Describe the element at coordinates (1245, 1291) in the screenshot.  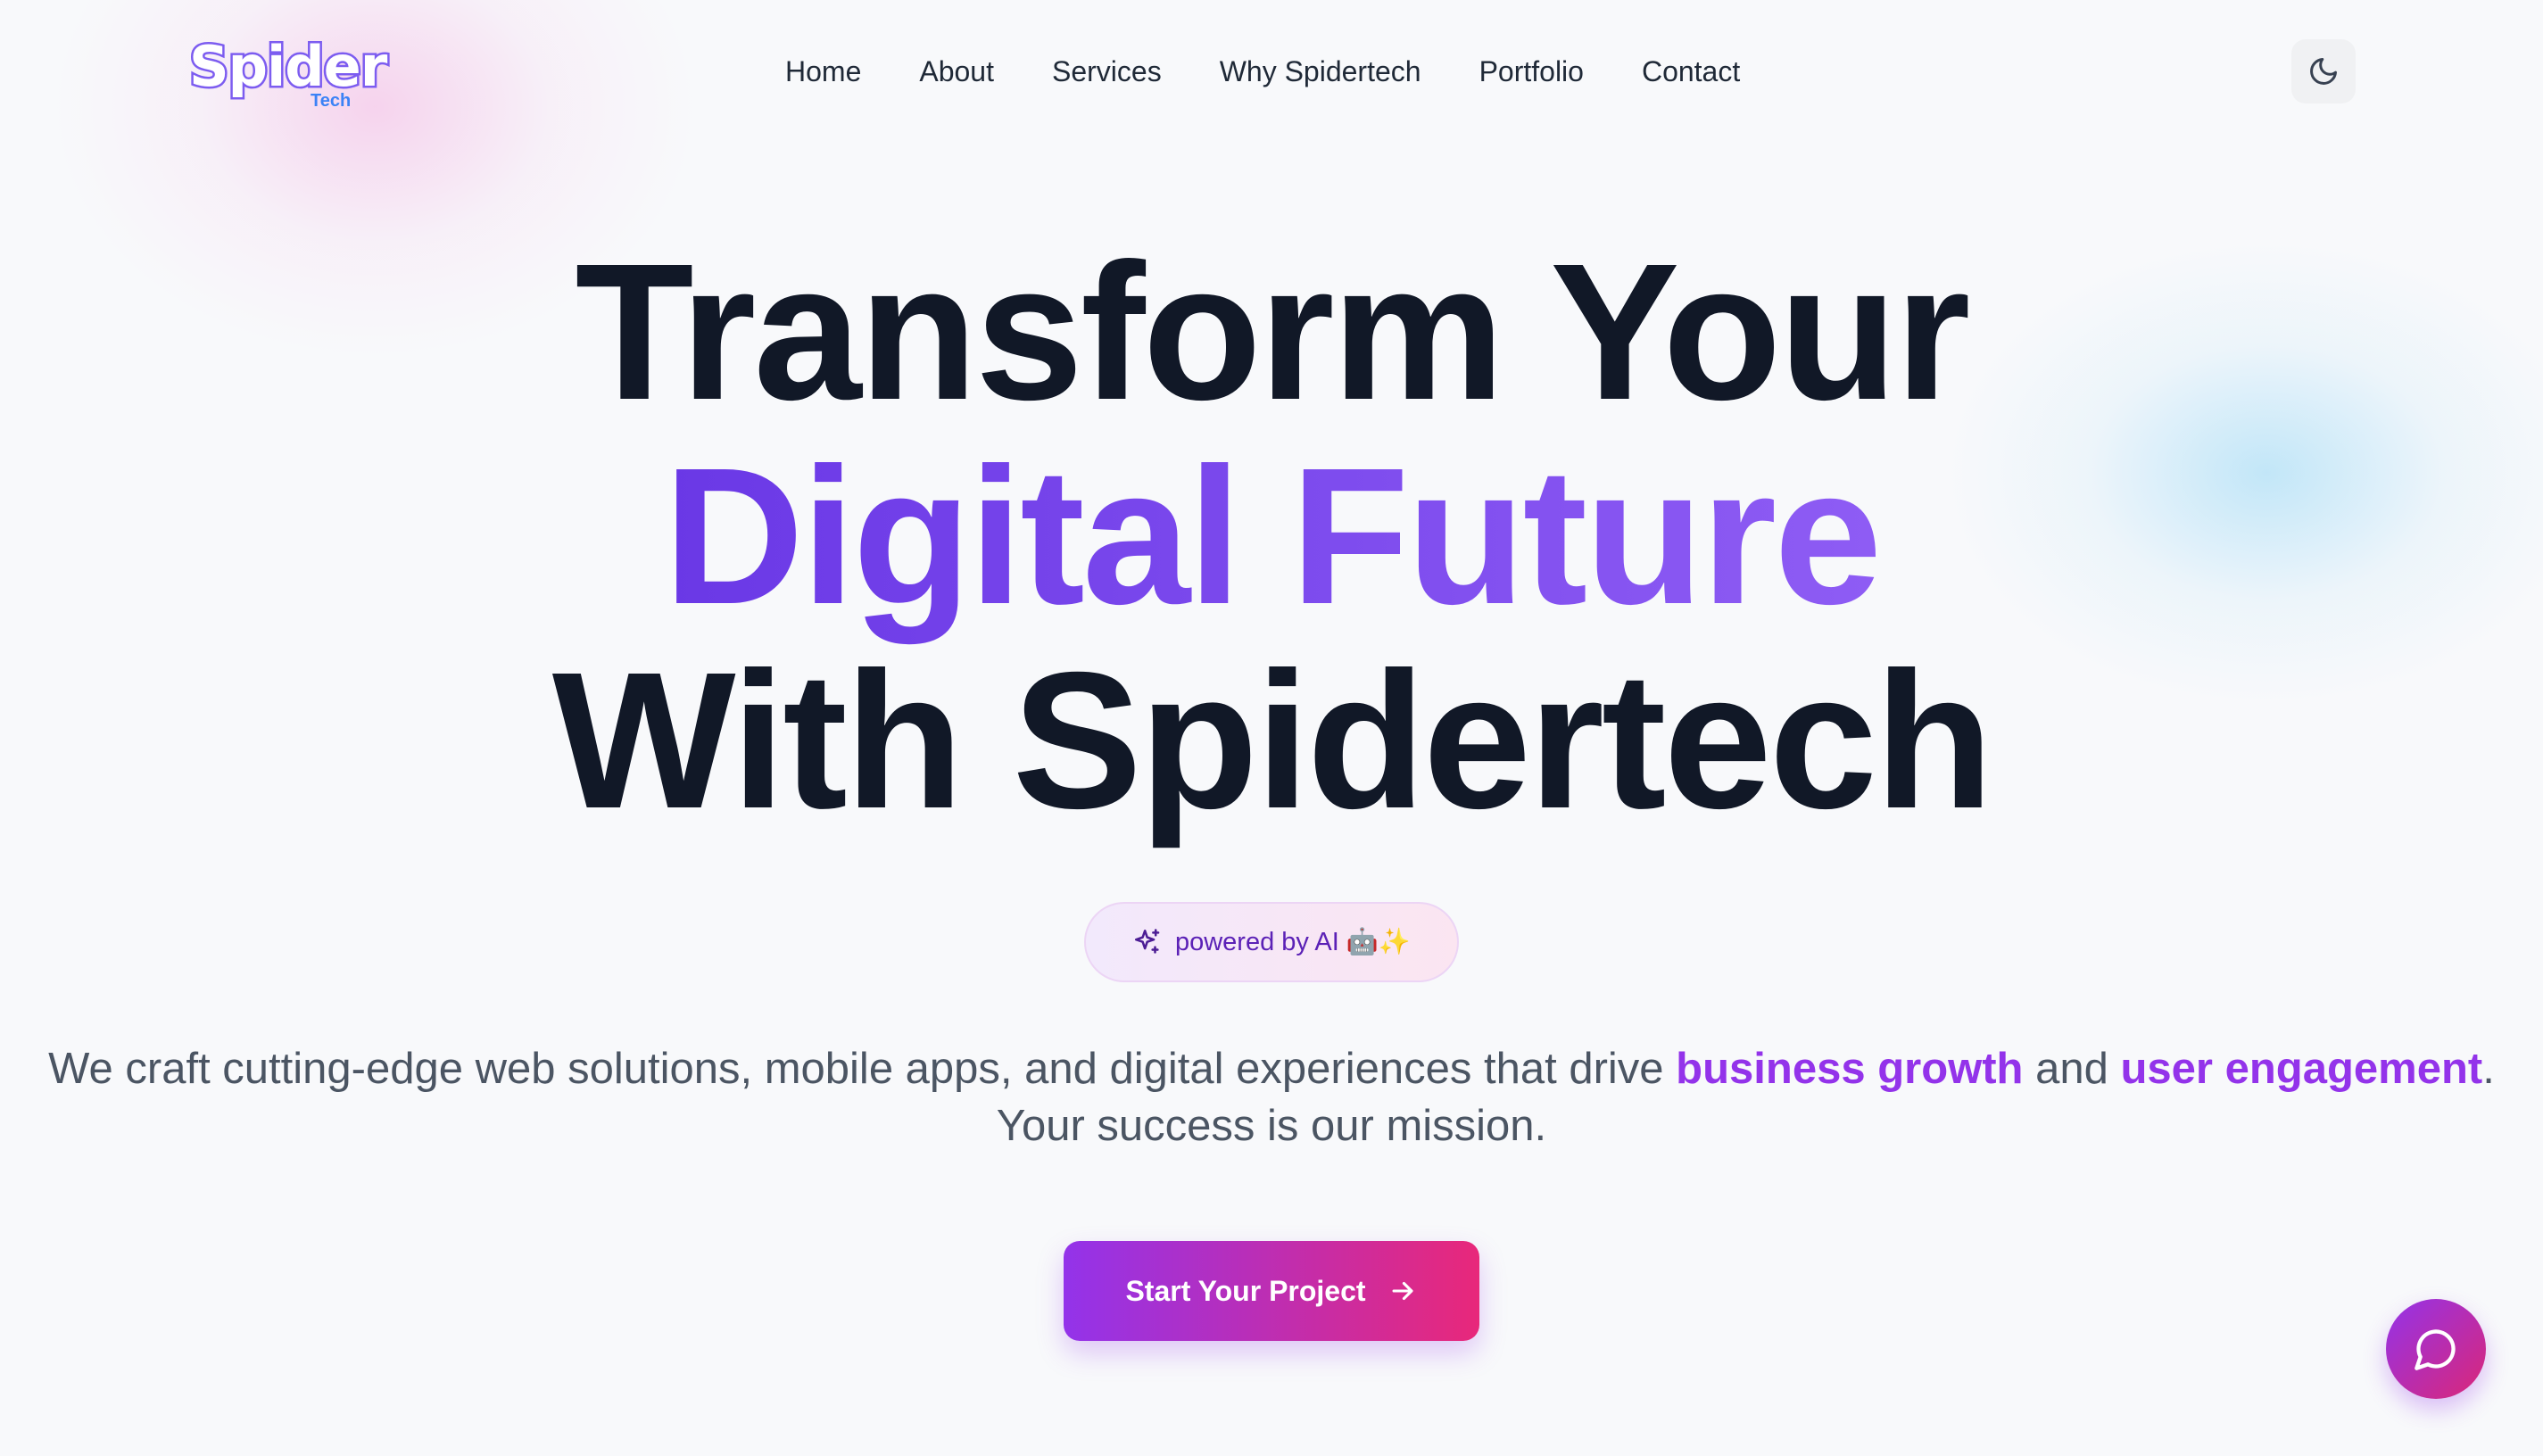
I see `cta-label: Start Your Project` at that location.